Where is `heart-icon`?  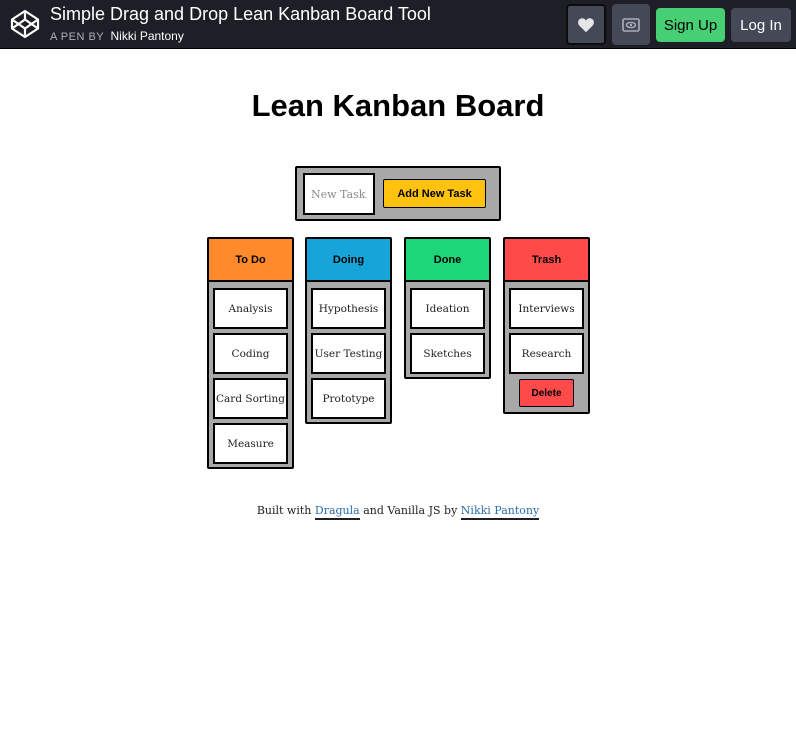 heart-icon is located at coordinates (586, 24).